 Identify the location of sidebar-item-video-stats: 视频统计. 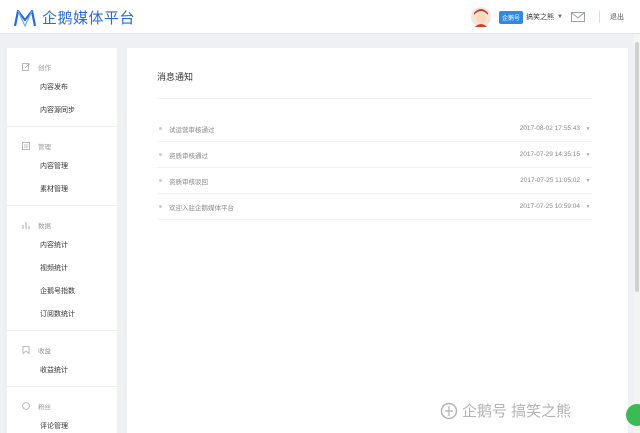
(62, 268).